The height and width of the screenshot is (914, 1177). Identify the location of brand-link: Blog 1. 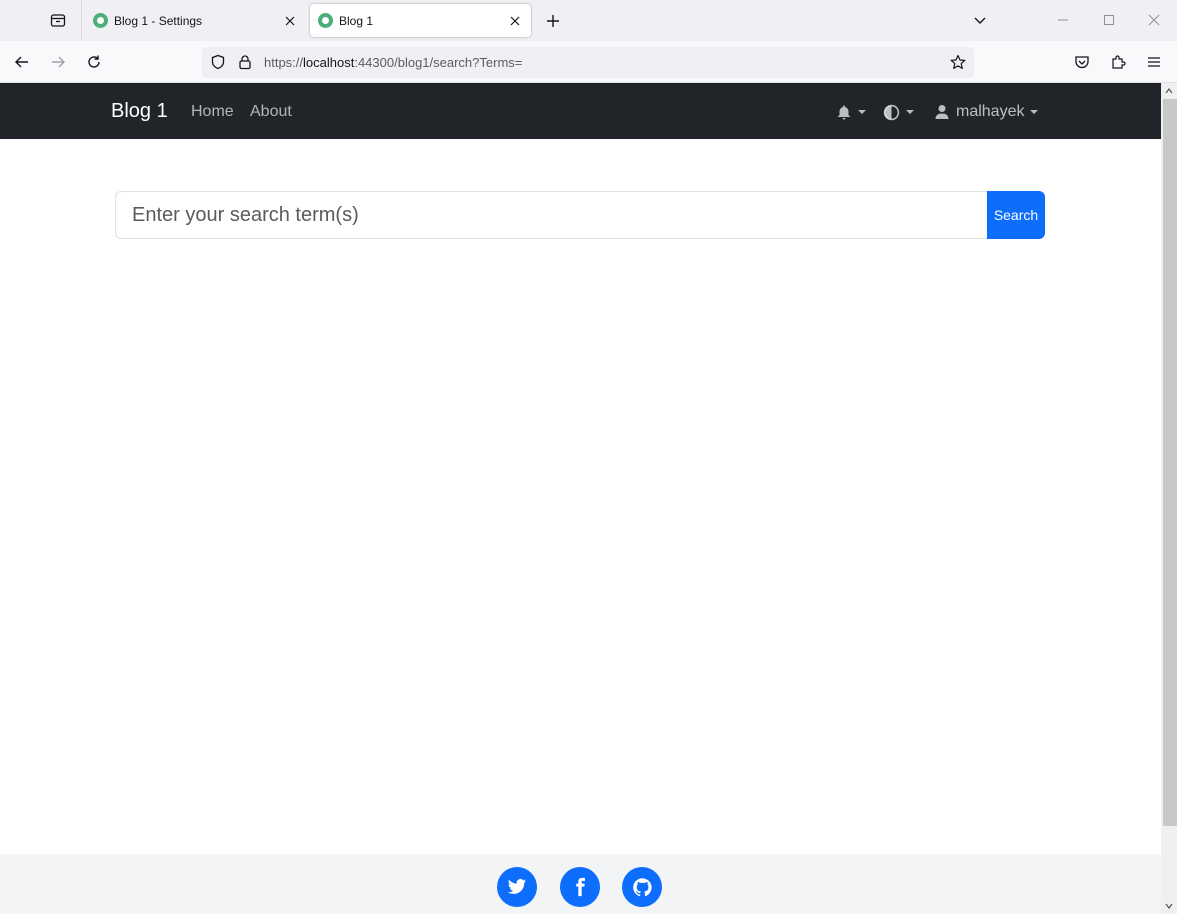
(139, 111).